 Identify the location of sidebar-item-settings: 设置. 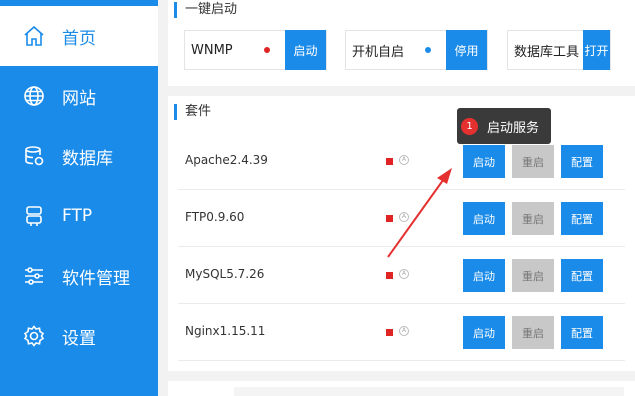
(79, 336).